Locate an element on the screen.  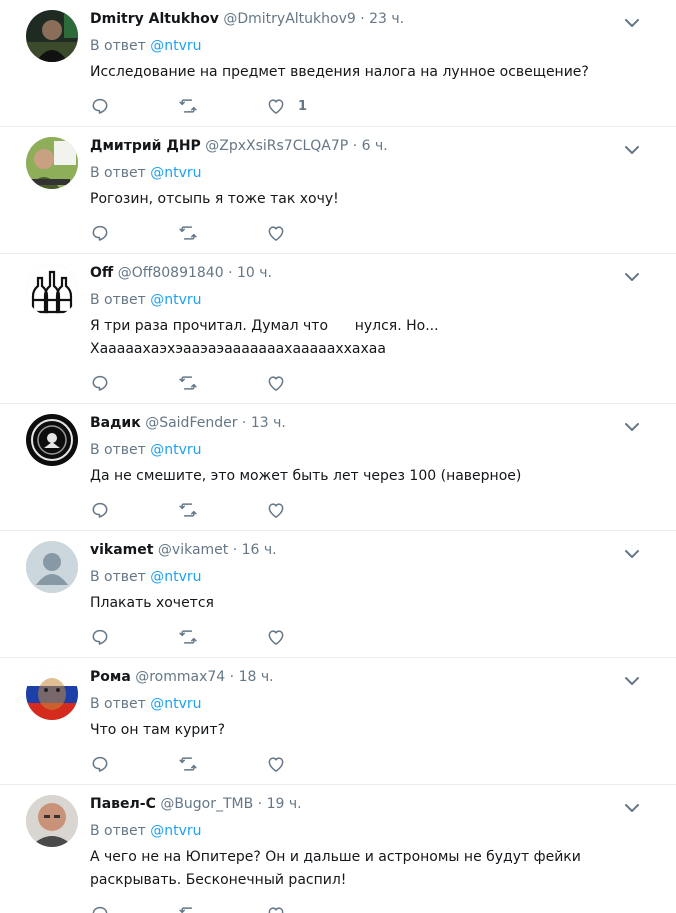
user-handle: @vikamet is located at coordinates (193, 550).